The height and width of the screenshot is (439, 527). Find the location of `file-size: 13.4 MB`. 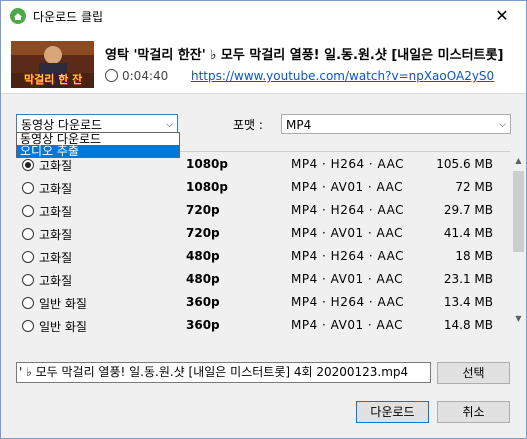

file-size: 13.4 MB is located at coordinates (468, 302).